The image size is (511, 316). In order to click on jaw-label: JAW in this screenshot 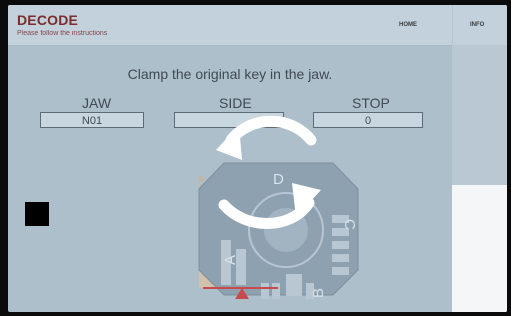, I will do `click(97, 103)`.